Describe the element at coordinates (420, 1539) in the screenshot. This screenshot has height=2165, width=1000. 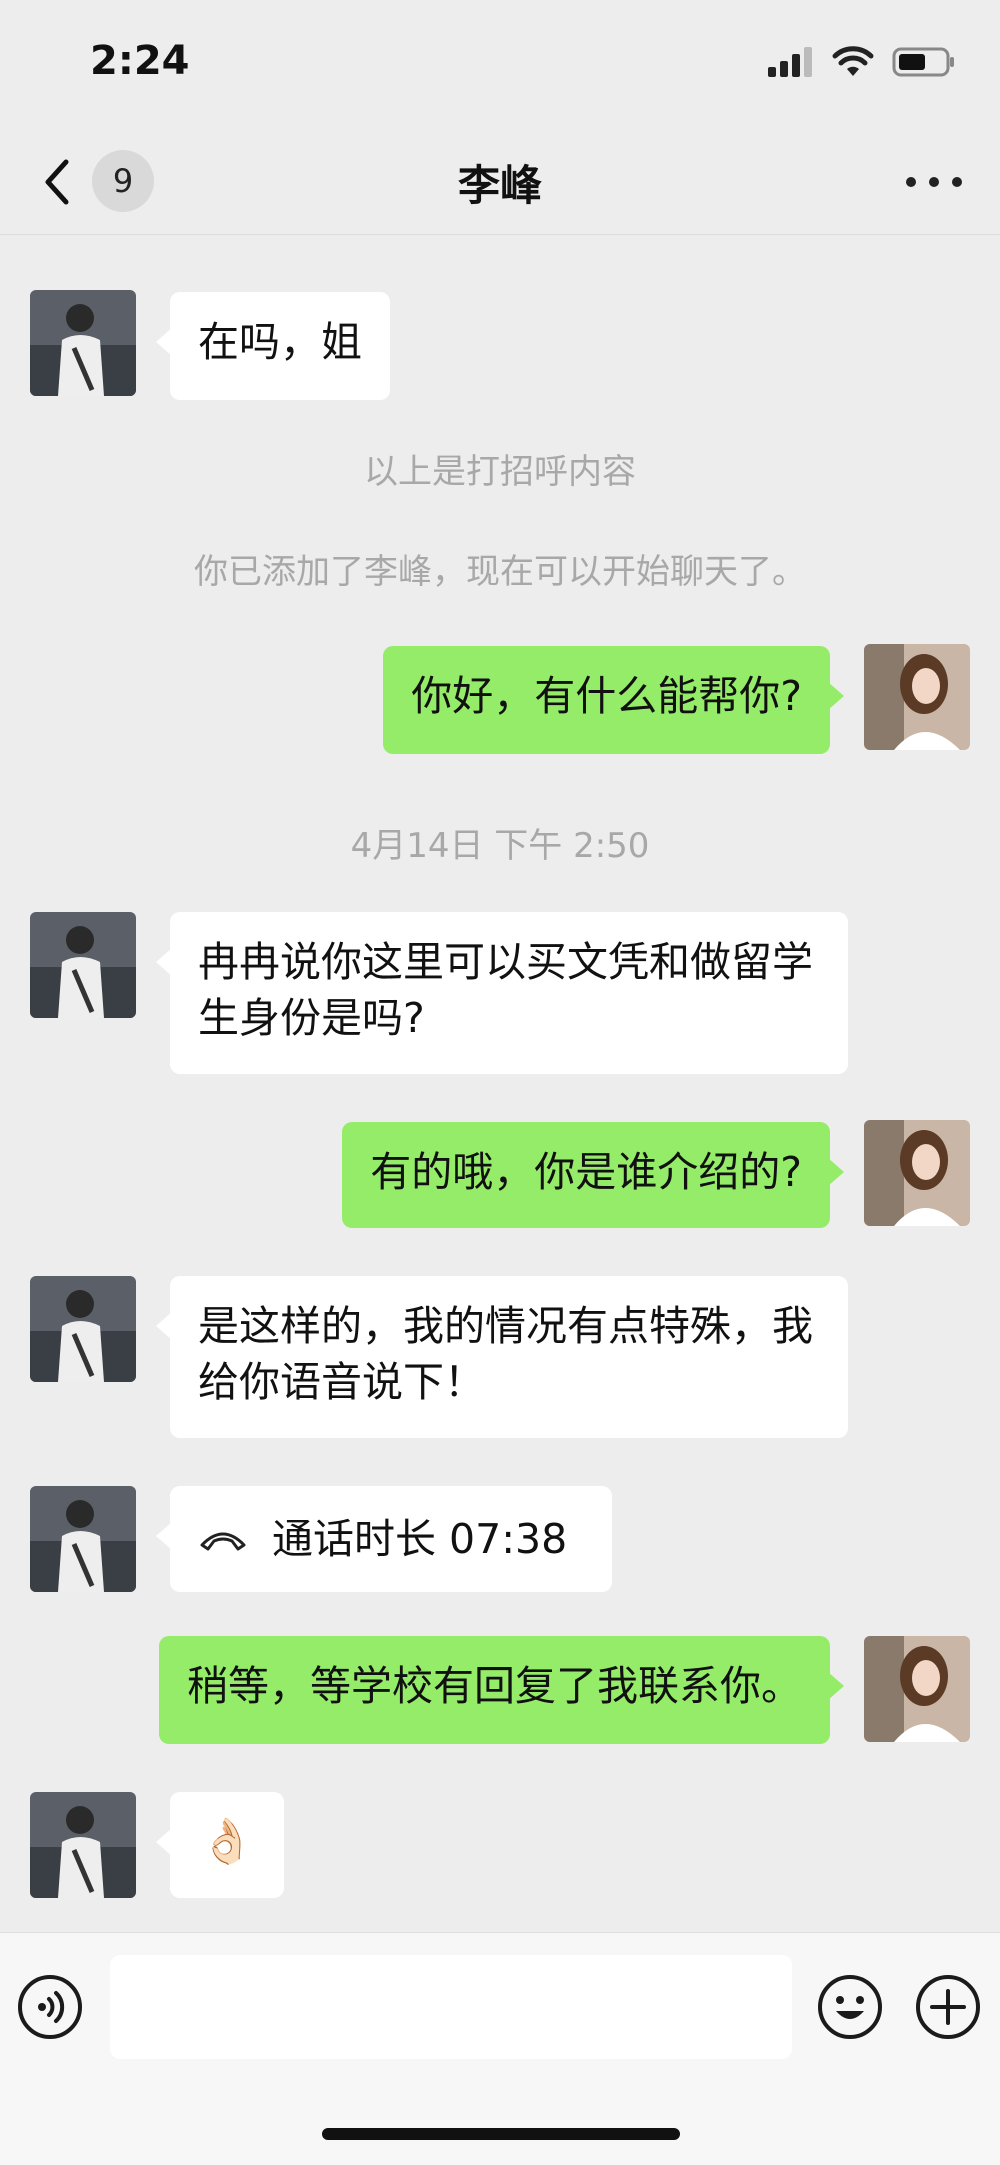
I see `call-duration: 通话时长 07:38` at that location.